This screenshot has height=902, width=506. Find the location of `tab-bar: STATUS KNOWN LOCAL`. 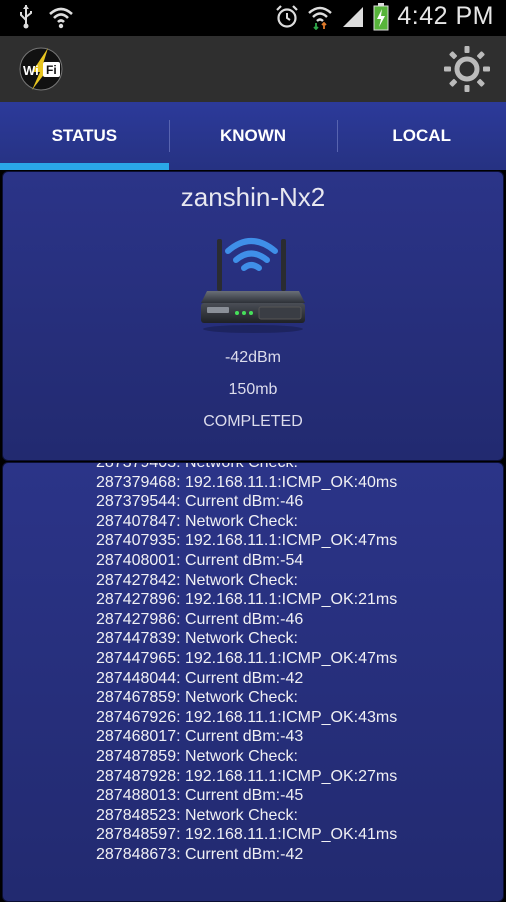

tab-bar: STATUS KNOWN LOCAL is located at coordinates (253, 136).